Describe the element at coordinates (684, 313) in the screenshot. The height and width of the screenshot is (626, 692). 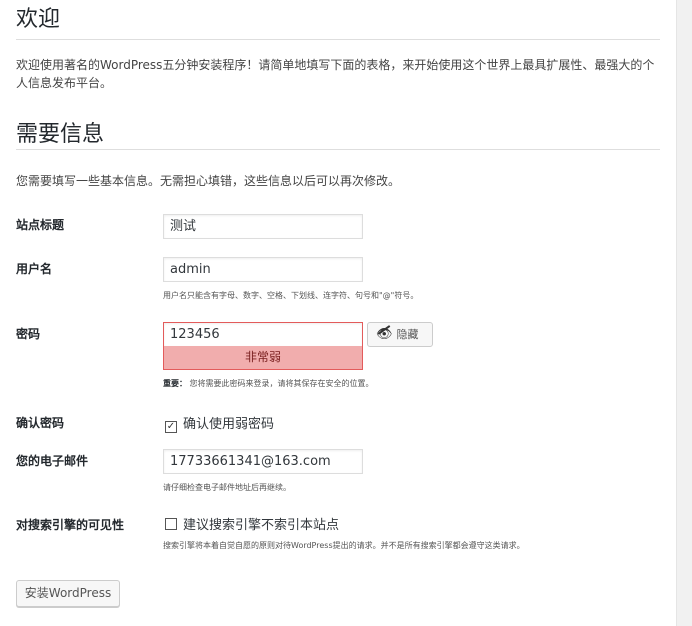
I see `scrollbar` at that location.